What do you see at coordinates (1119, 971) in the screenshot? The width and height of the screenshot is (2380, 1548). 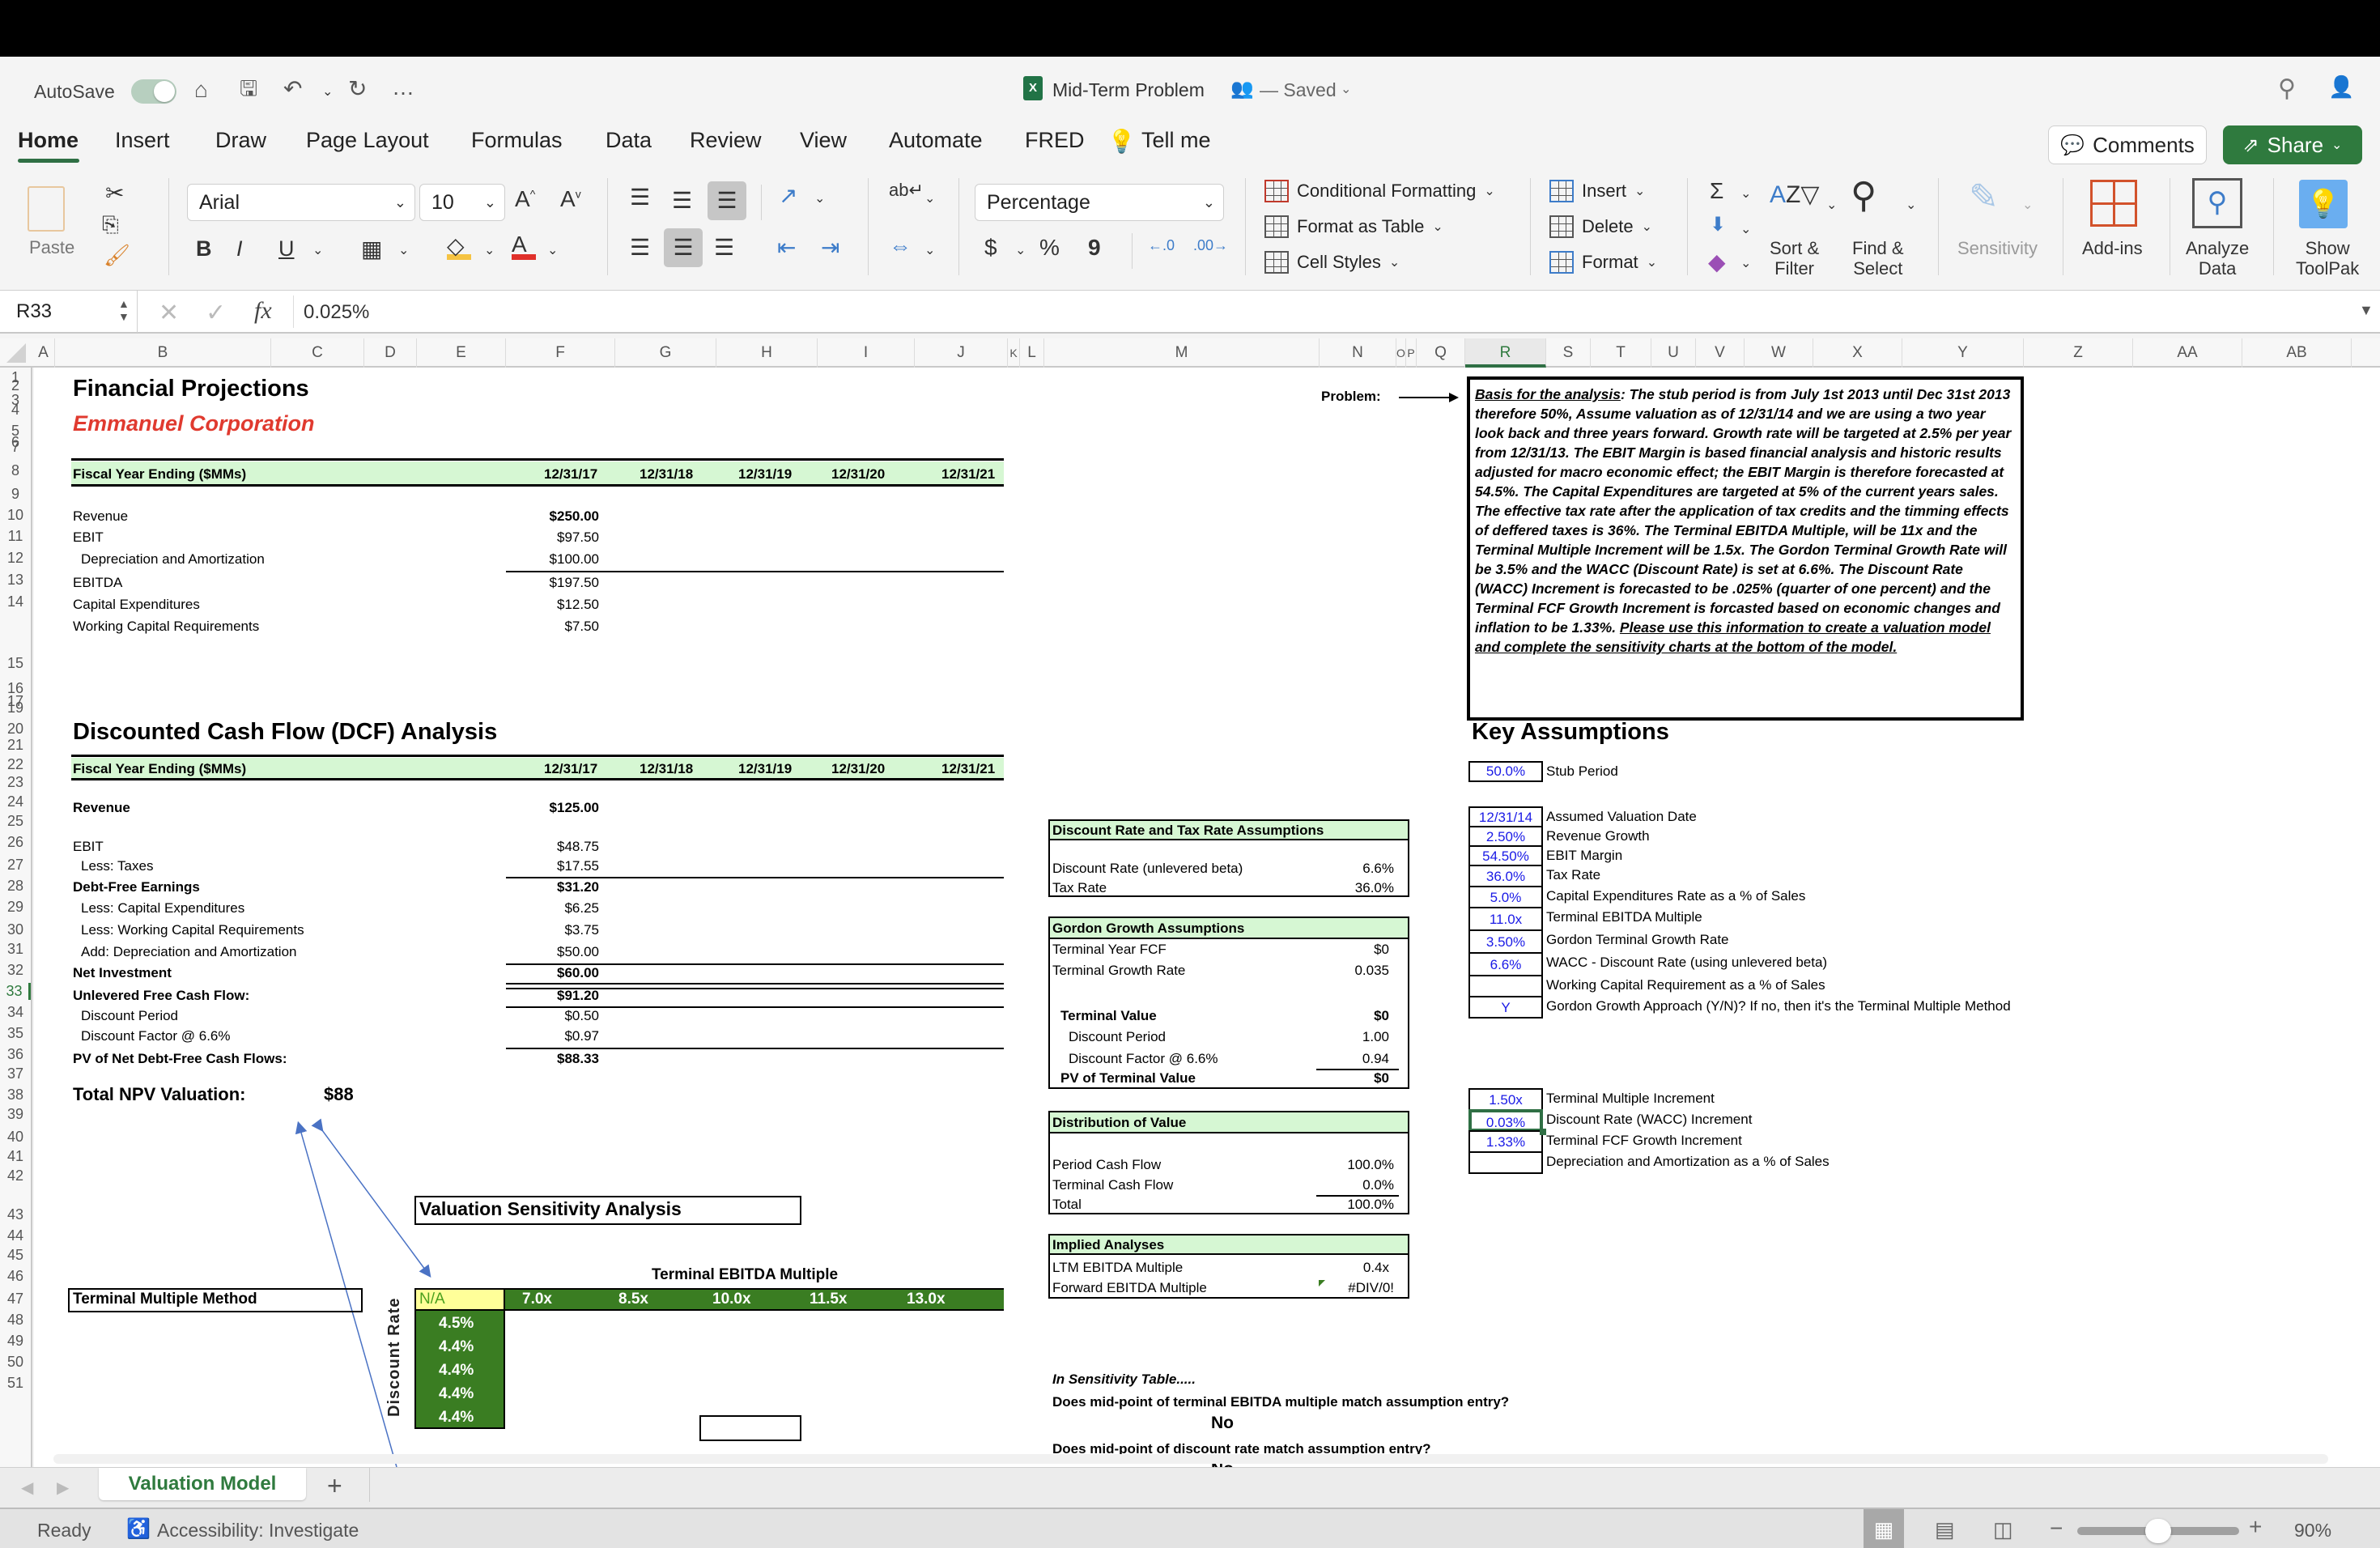 I see `gordon-label: Terminal Growth Rate` at bounding box center [1119, 971].